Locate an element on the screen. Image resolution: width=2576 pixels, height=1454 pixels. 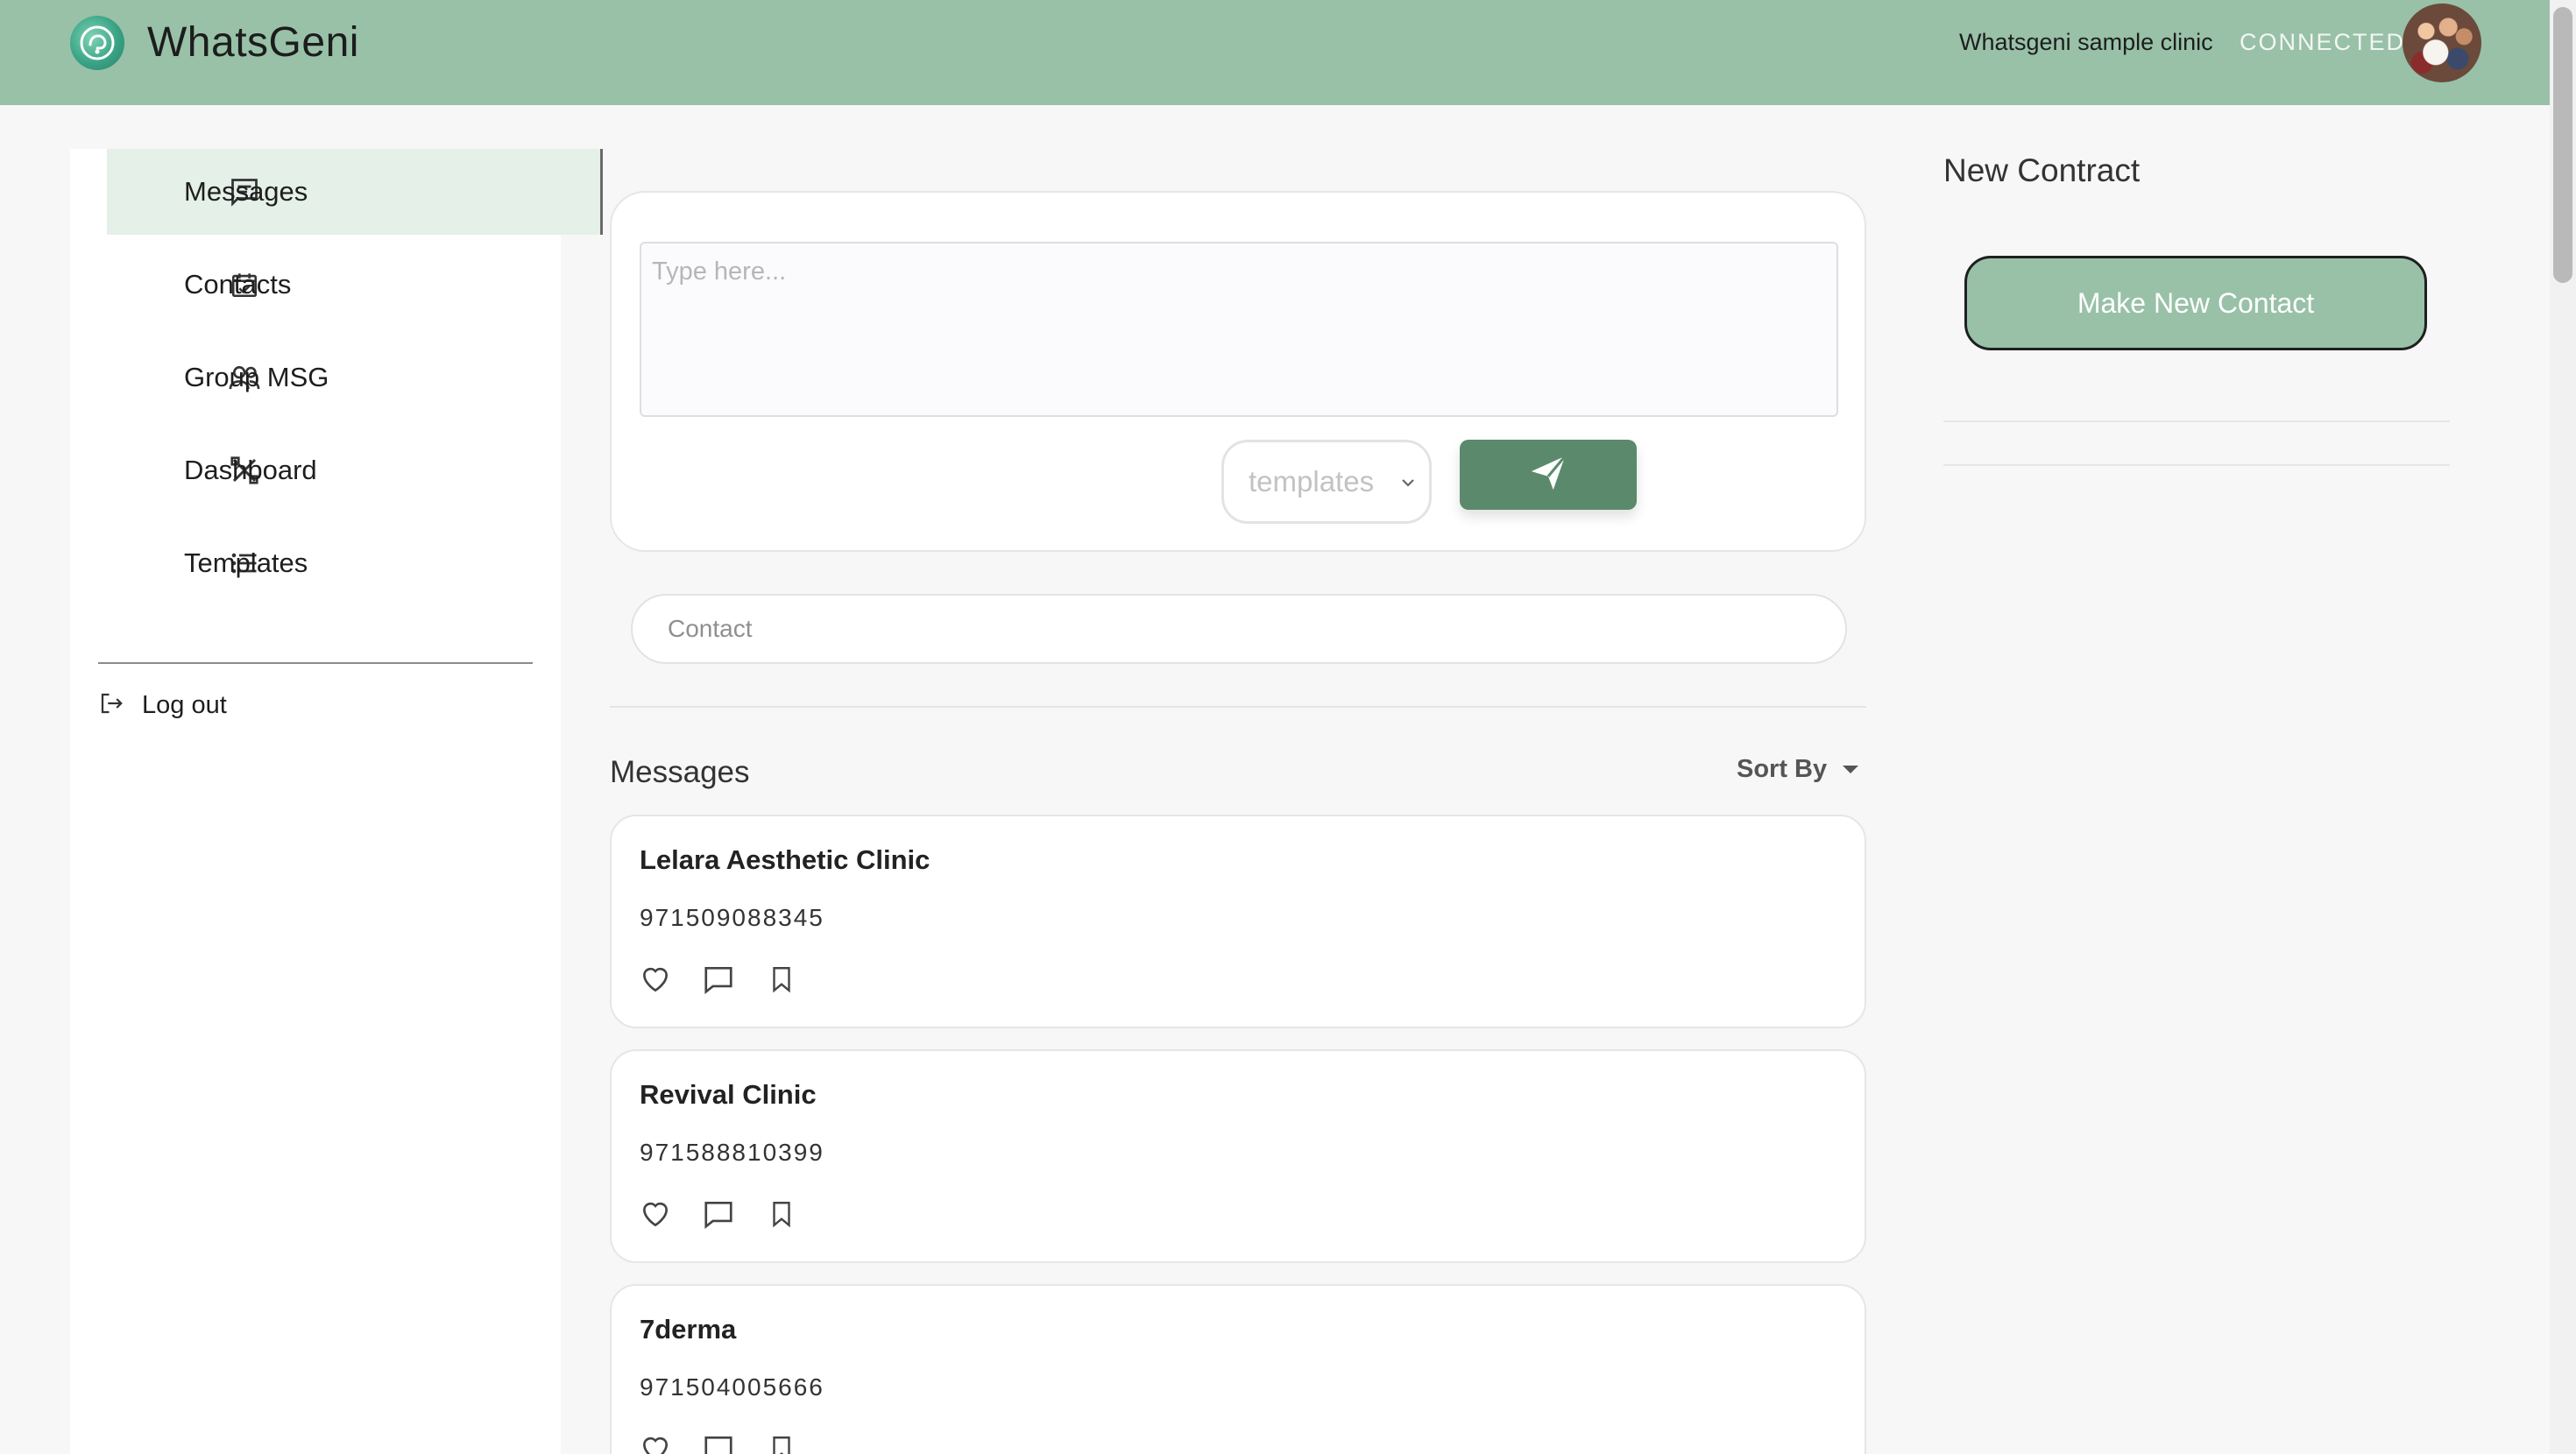
make-new-contact-button: Make New Contact is located at coordinates (2195, 303).